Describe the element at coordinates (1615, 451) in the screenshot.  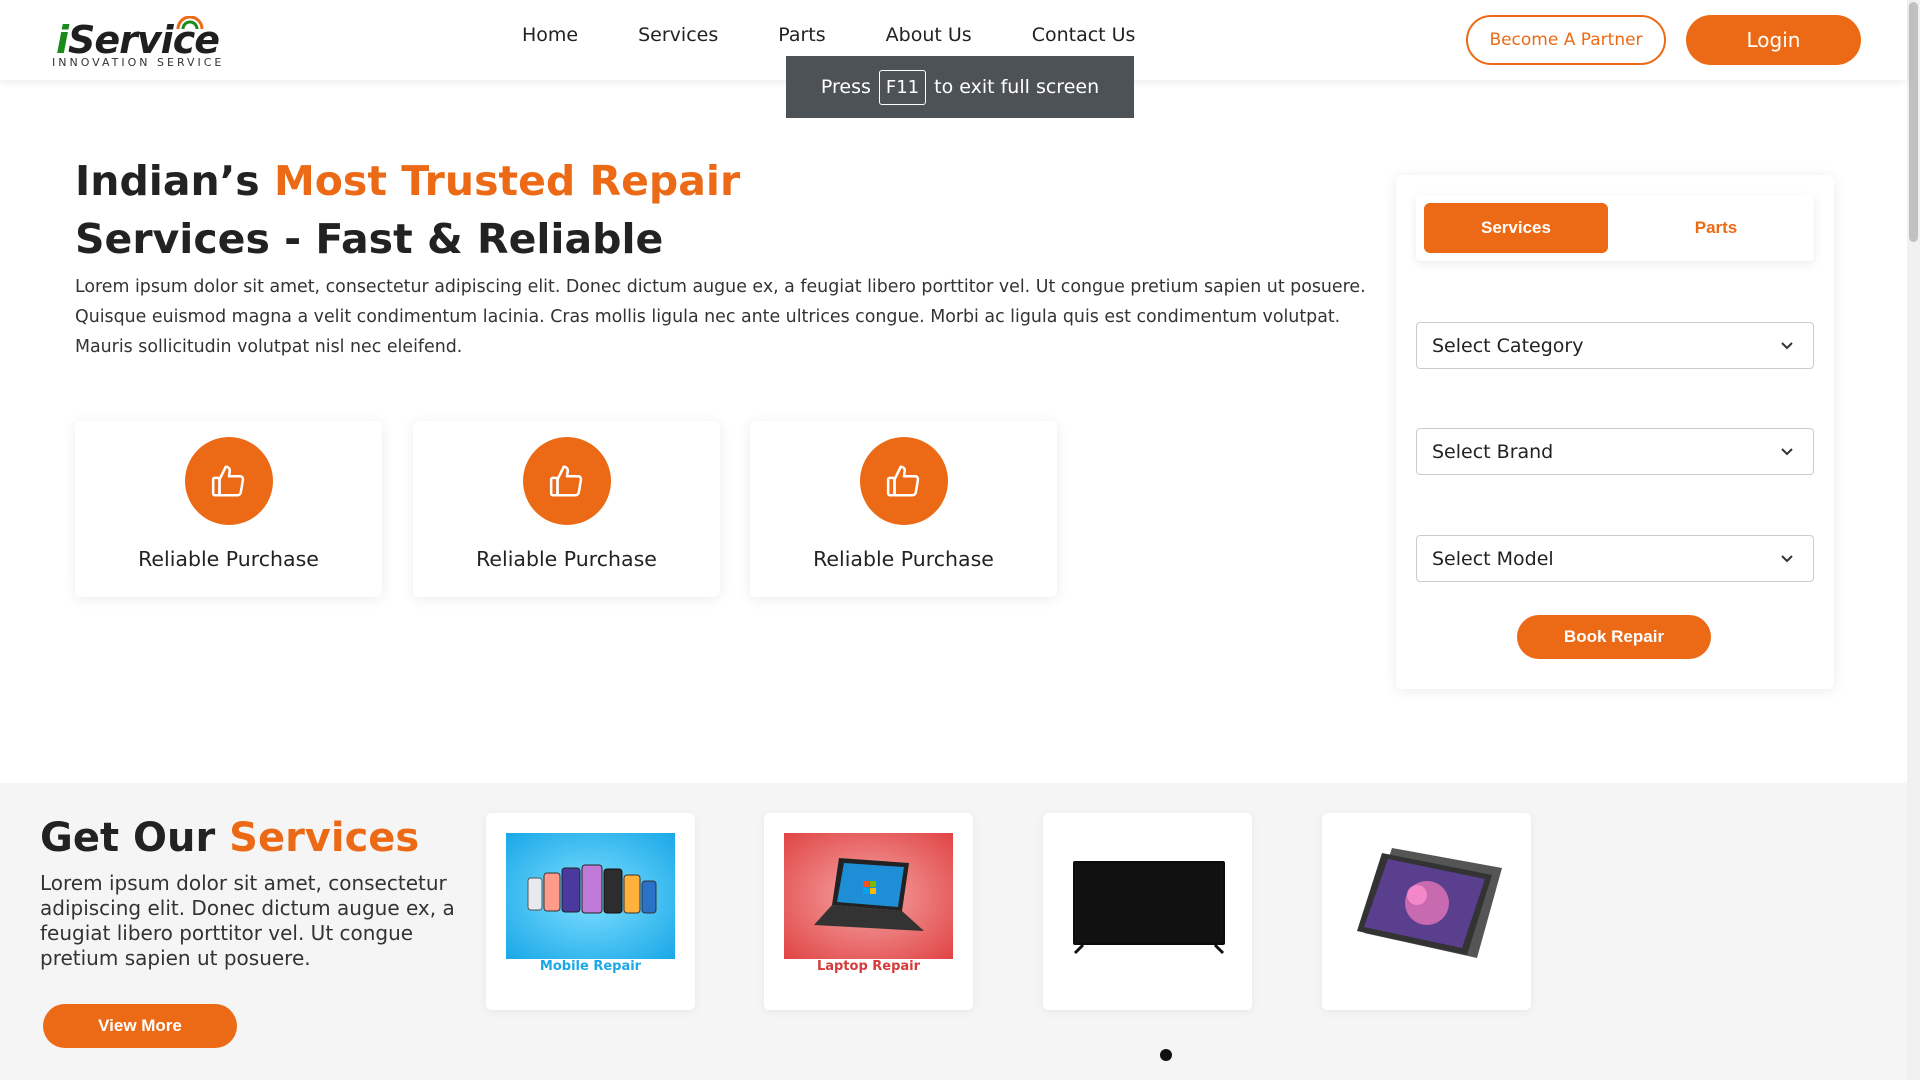
I see `brand-select: Select Brand` at that location.